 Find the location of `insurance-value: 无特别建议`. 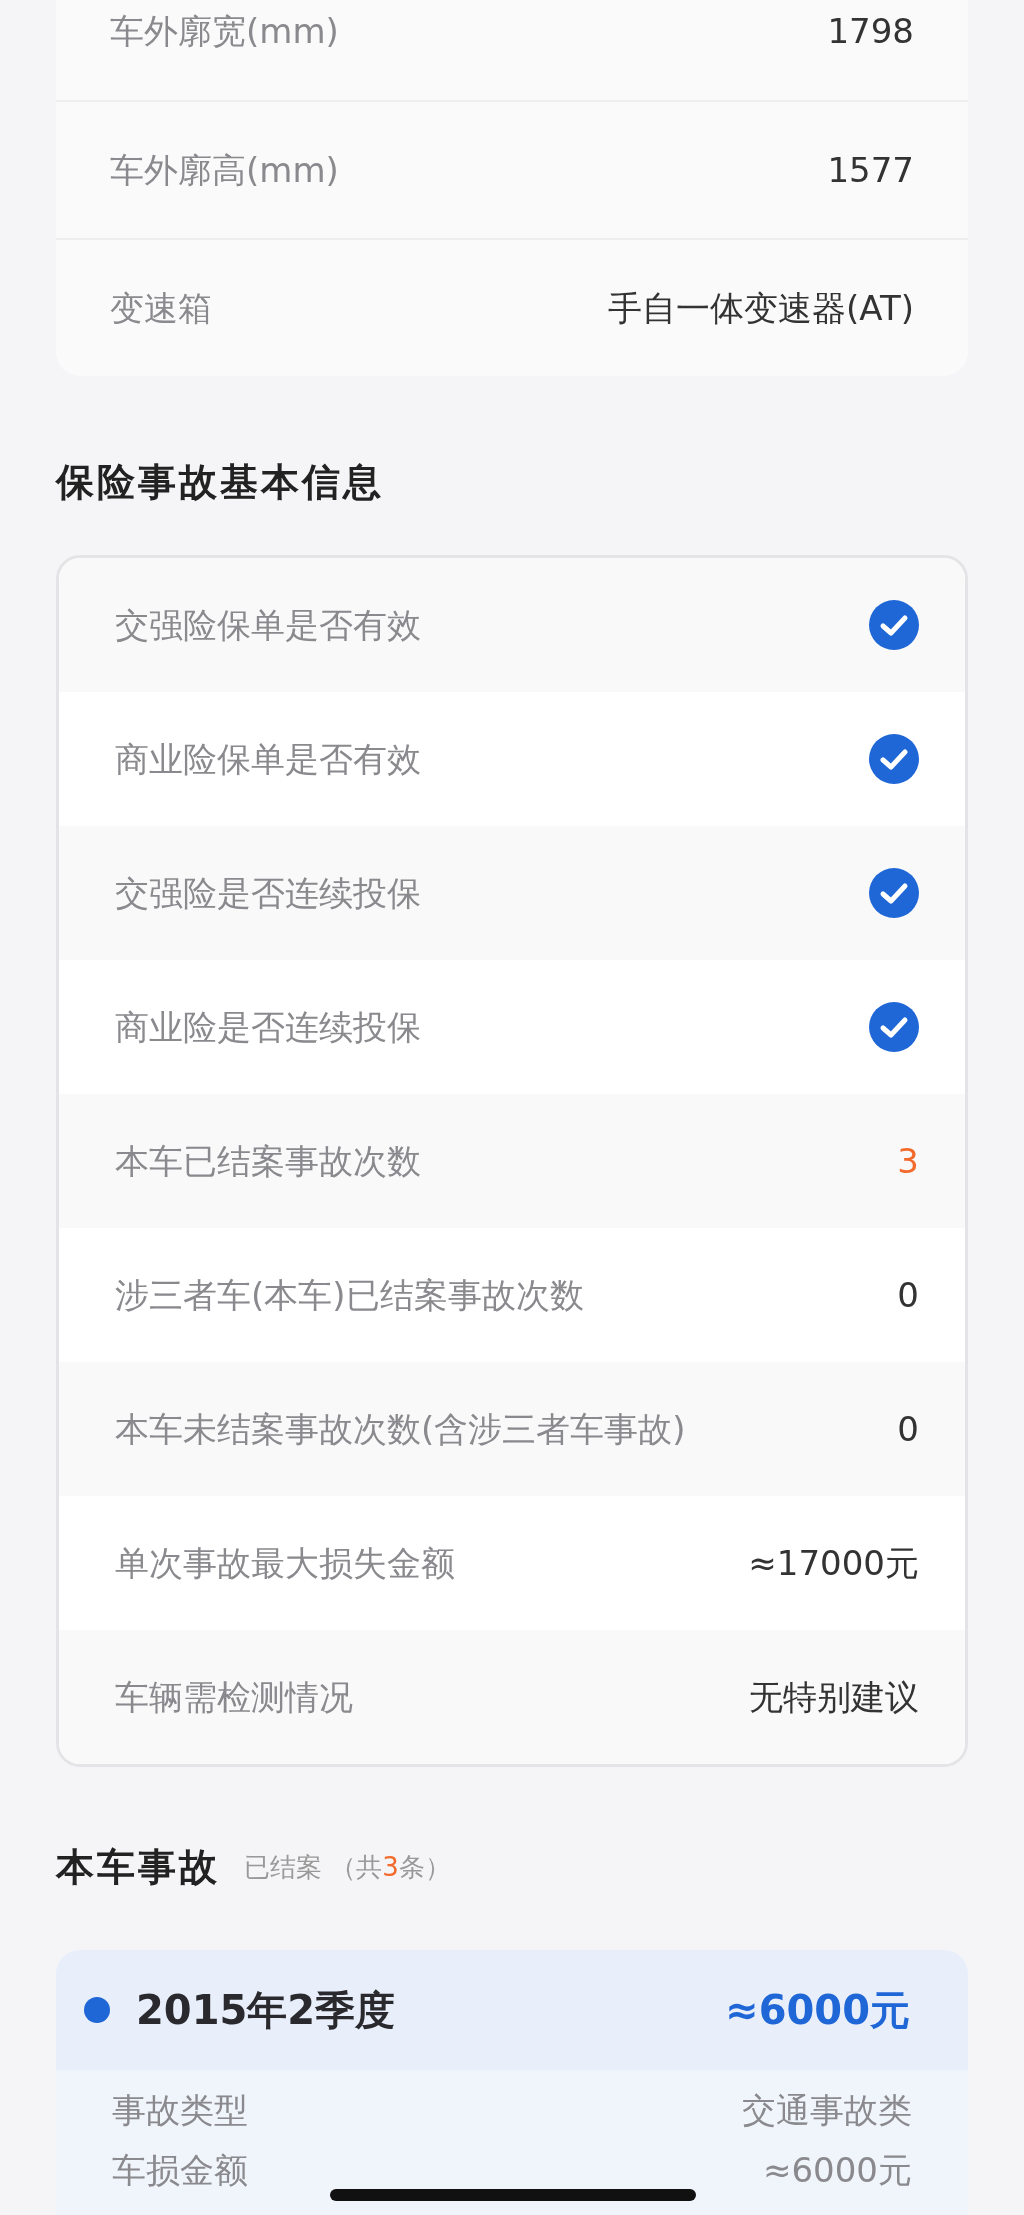

insurance-value: 无特别建议 is located at coordinates (834, 1697).